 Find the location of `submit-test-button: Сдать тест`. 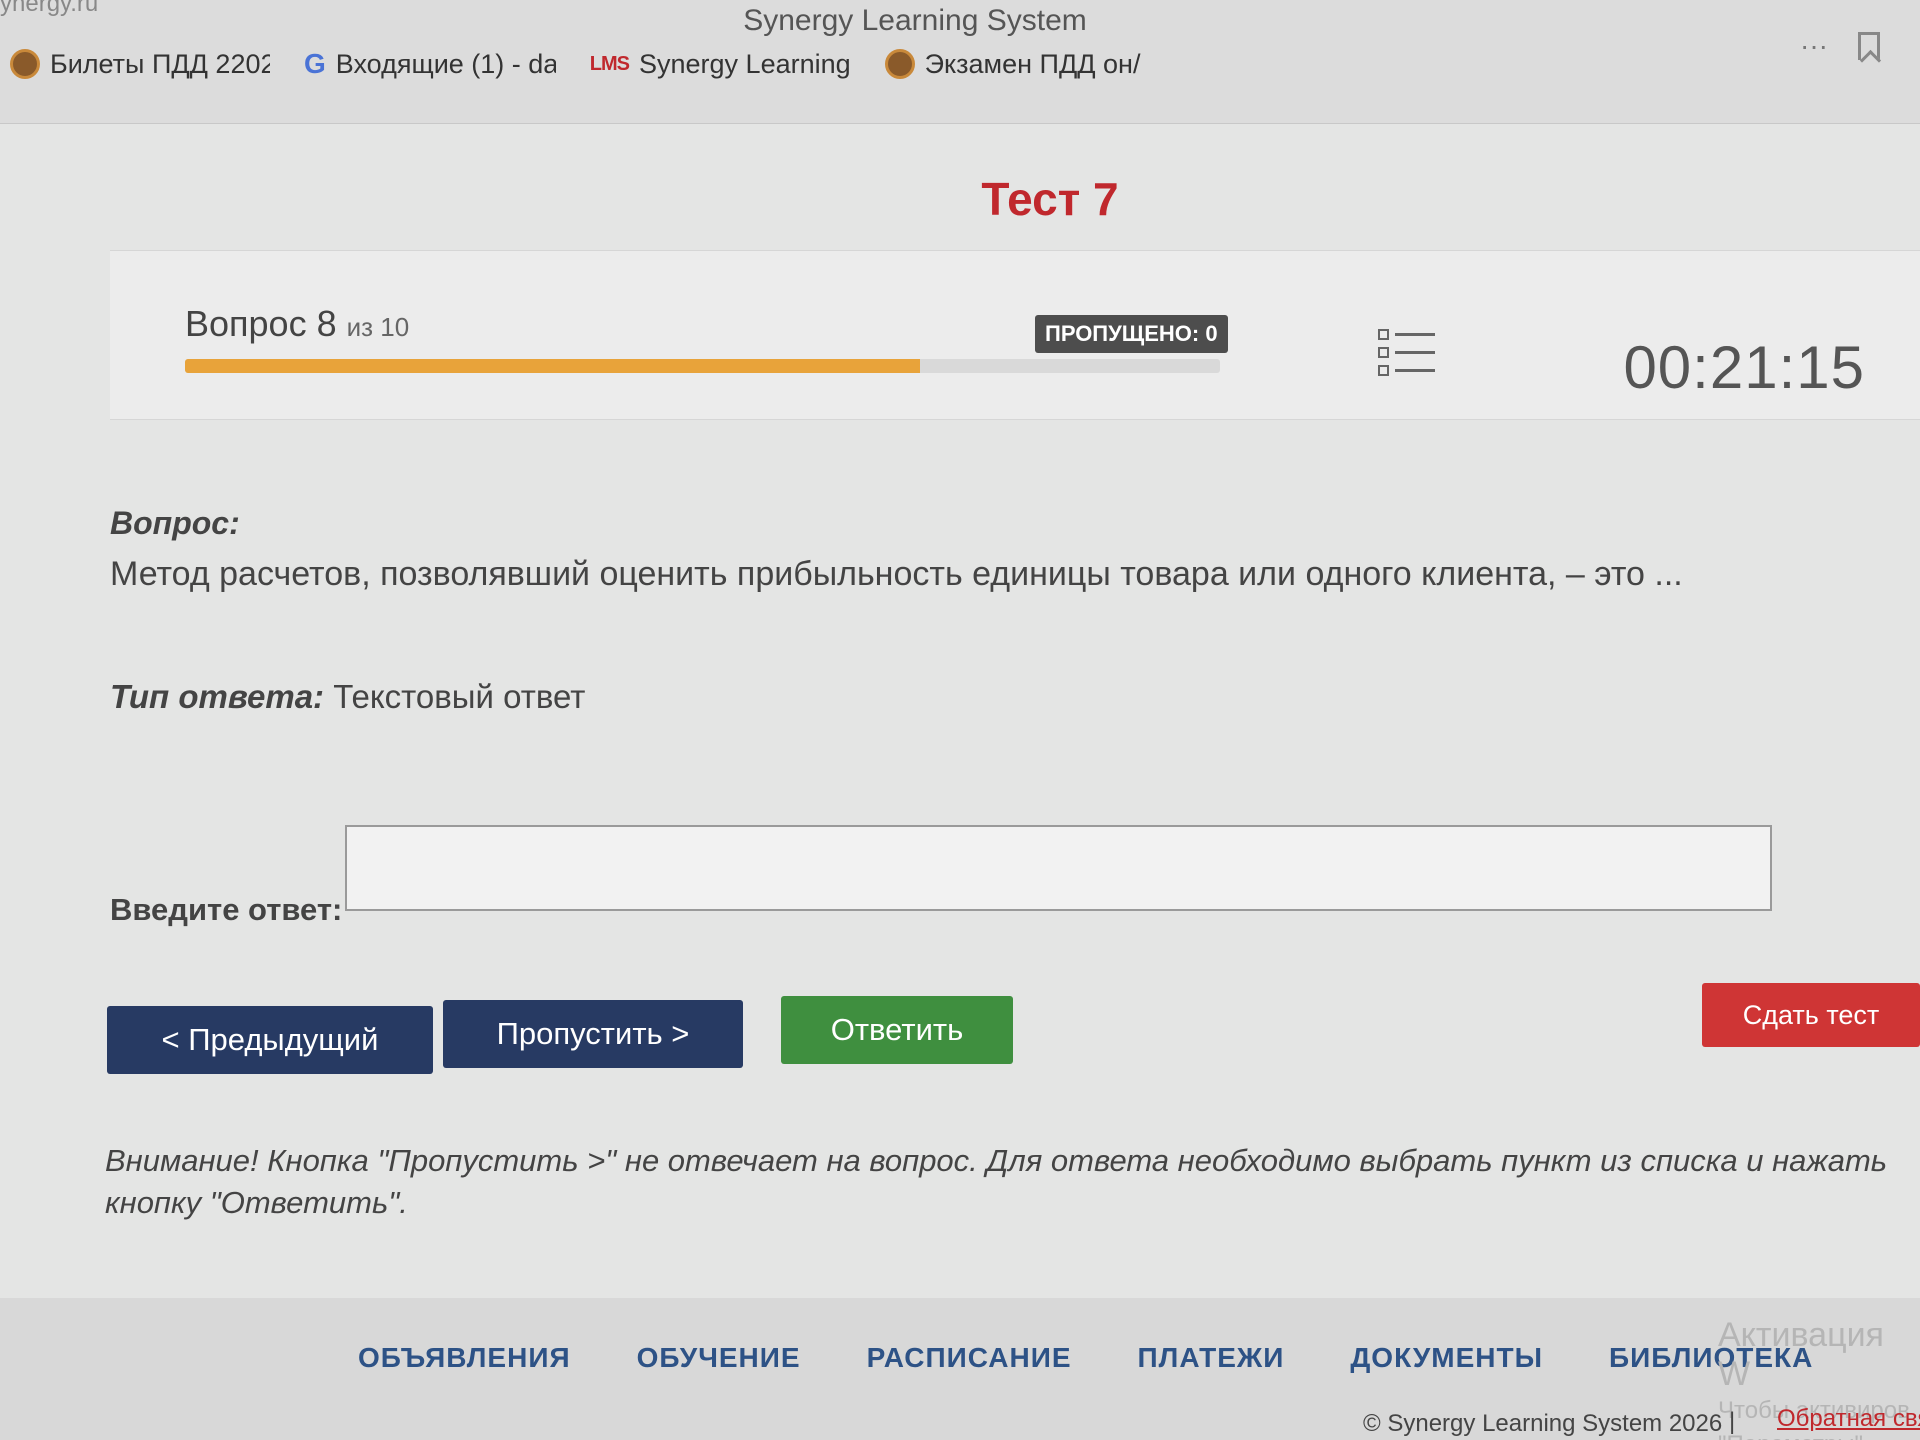

submit-test-button: Сдать тест is located at coordinates (1811, 1015).